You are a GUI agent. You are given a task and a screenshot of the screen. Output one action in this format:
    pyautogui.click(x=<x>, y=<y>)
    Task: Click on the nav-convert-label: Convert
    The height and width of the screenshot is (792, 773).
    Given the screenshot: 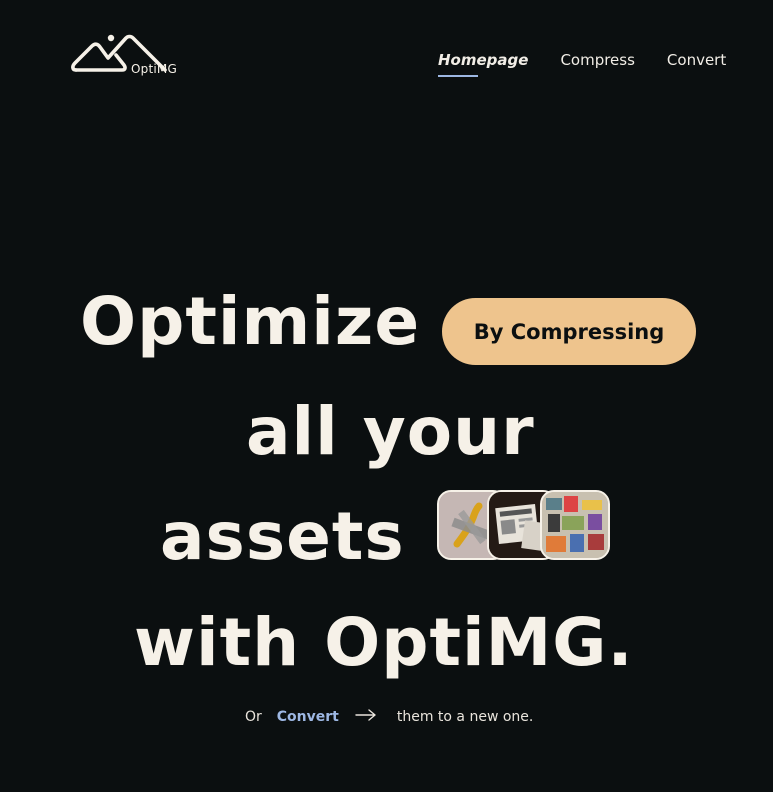 What is the action you would take?
    pyautogui.click(x=696, y=60)
    